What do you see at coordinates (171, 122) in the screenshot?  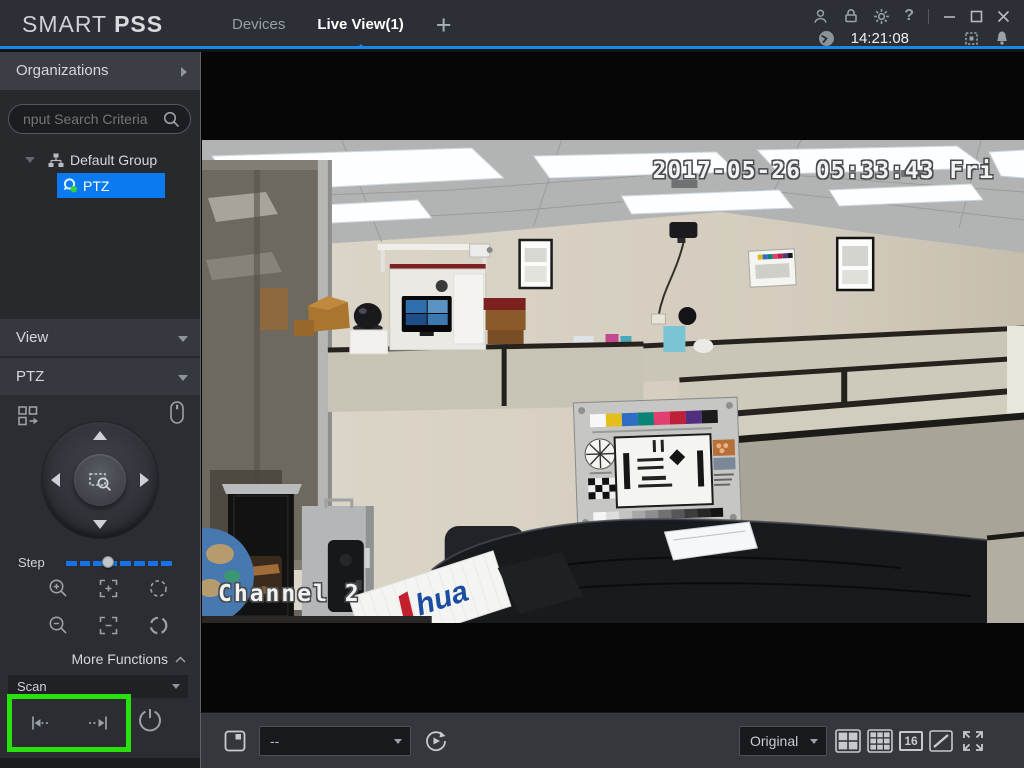 I see `search-icon` at bounding box center [171, 122].